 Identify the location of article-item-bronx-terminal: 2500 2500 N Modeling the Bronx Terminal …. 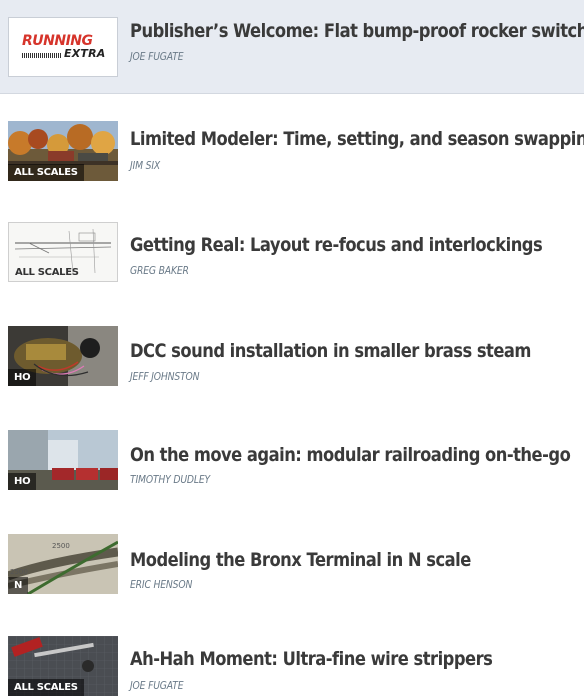
(292, 571).